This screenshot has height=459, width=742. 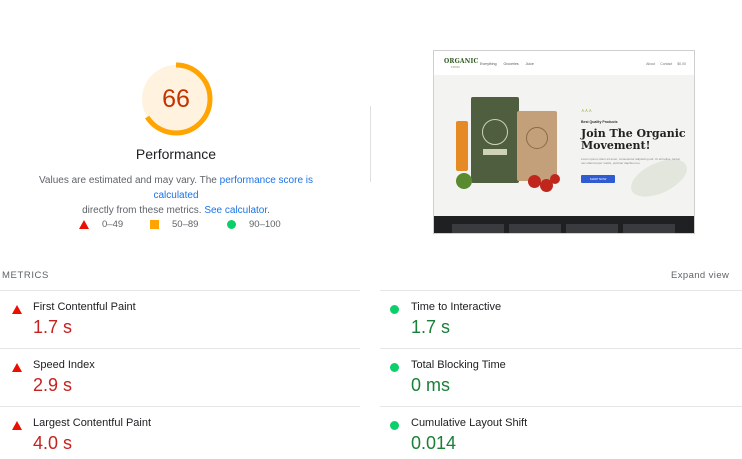 What do you see at coordinates (434, 443) in the screenshot?
I see `metric-value: 0.014` at bounding box center [434, 443].